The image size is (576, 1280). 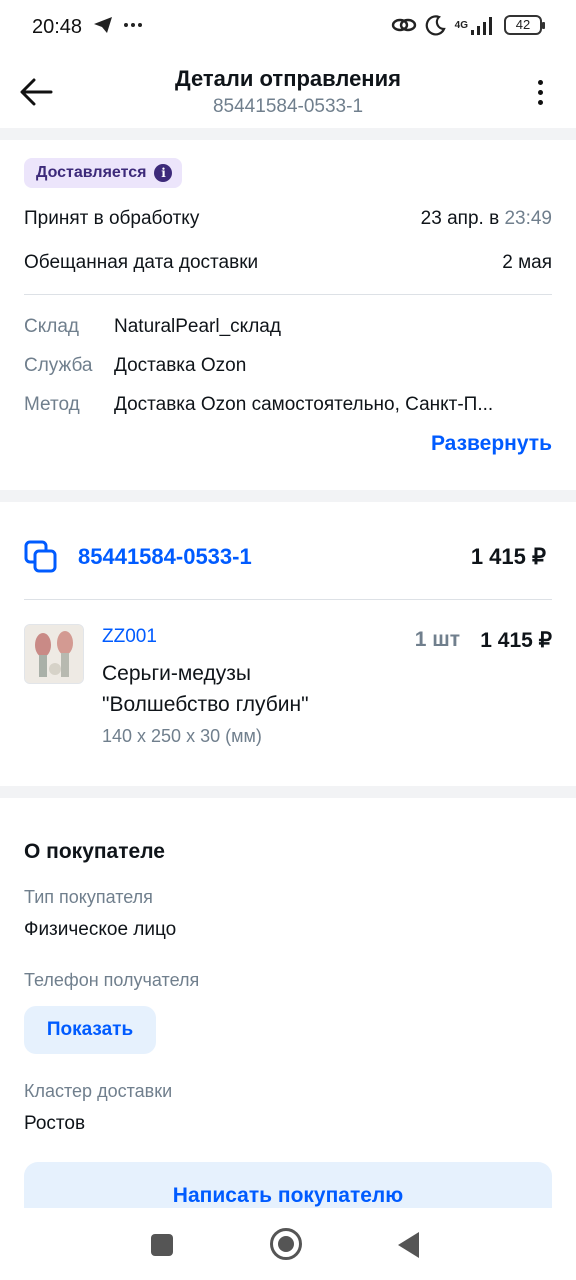 What do you see at coordinates (288, 92) in the screenshot?
I see `app-bar: Детали отправления 85441584-0533-1` at bounding box center [288, 92].